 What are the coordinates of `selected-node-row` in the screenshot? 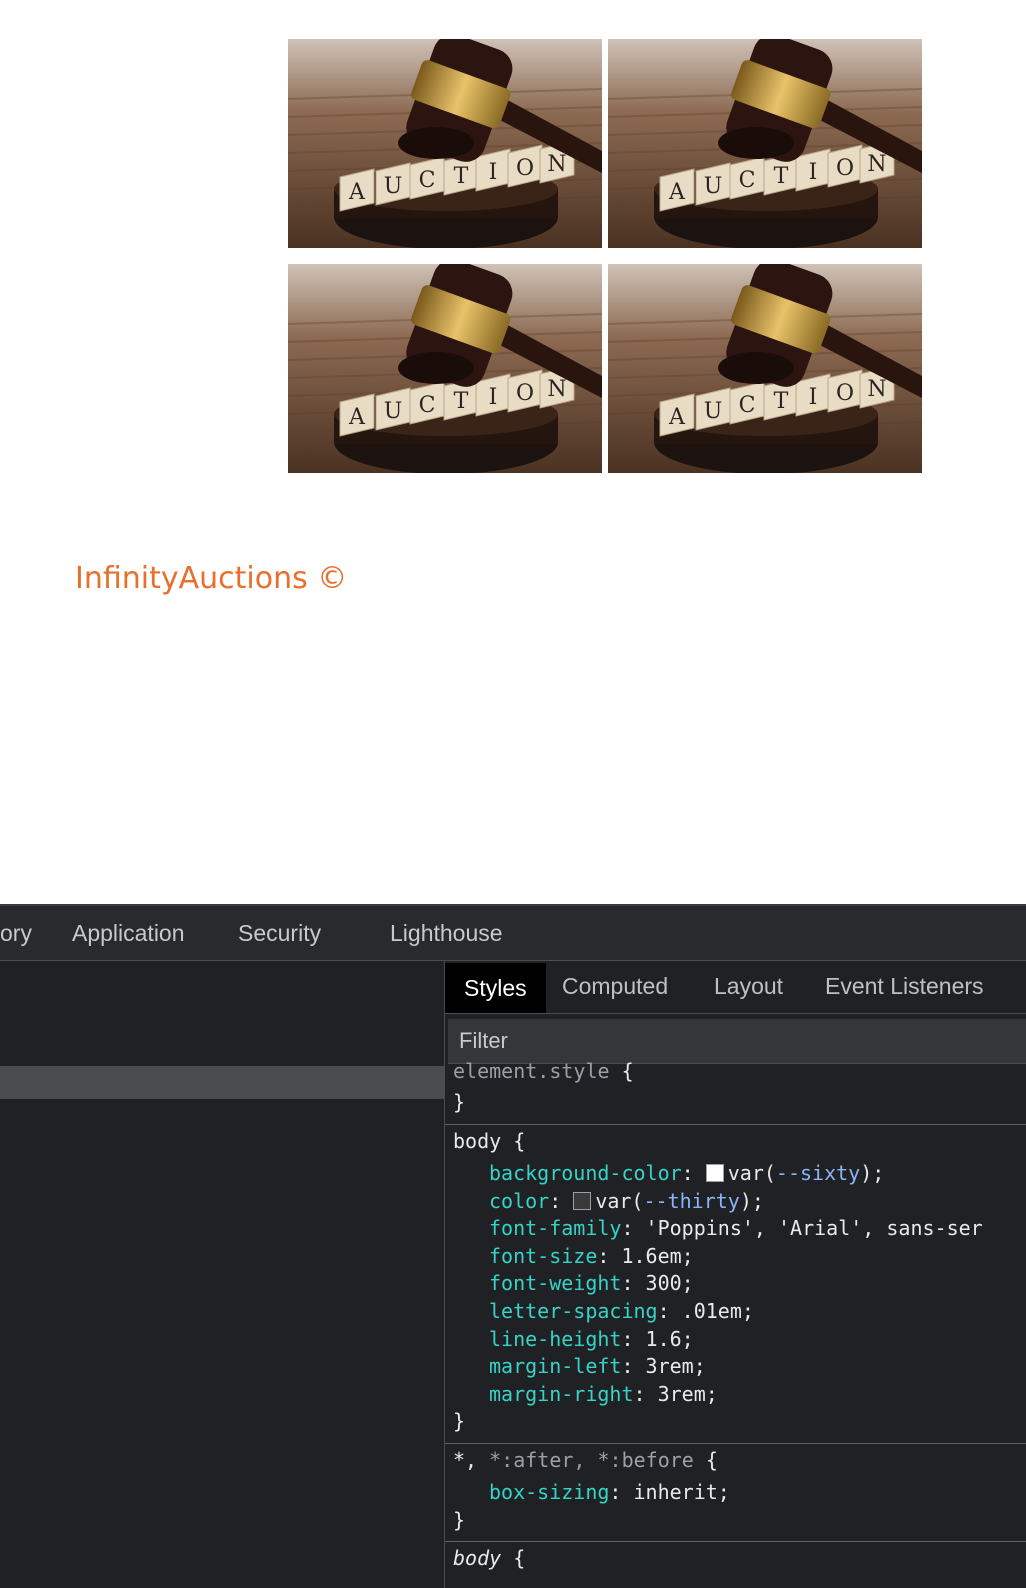 It's located at (222, 1082).